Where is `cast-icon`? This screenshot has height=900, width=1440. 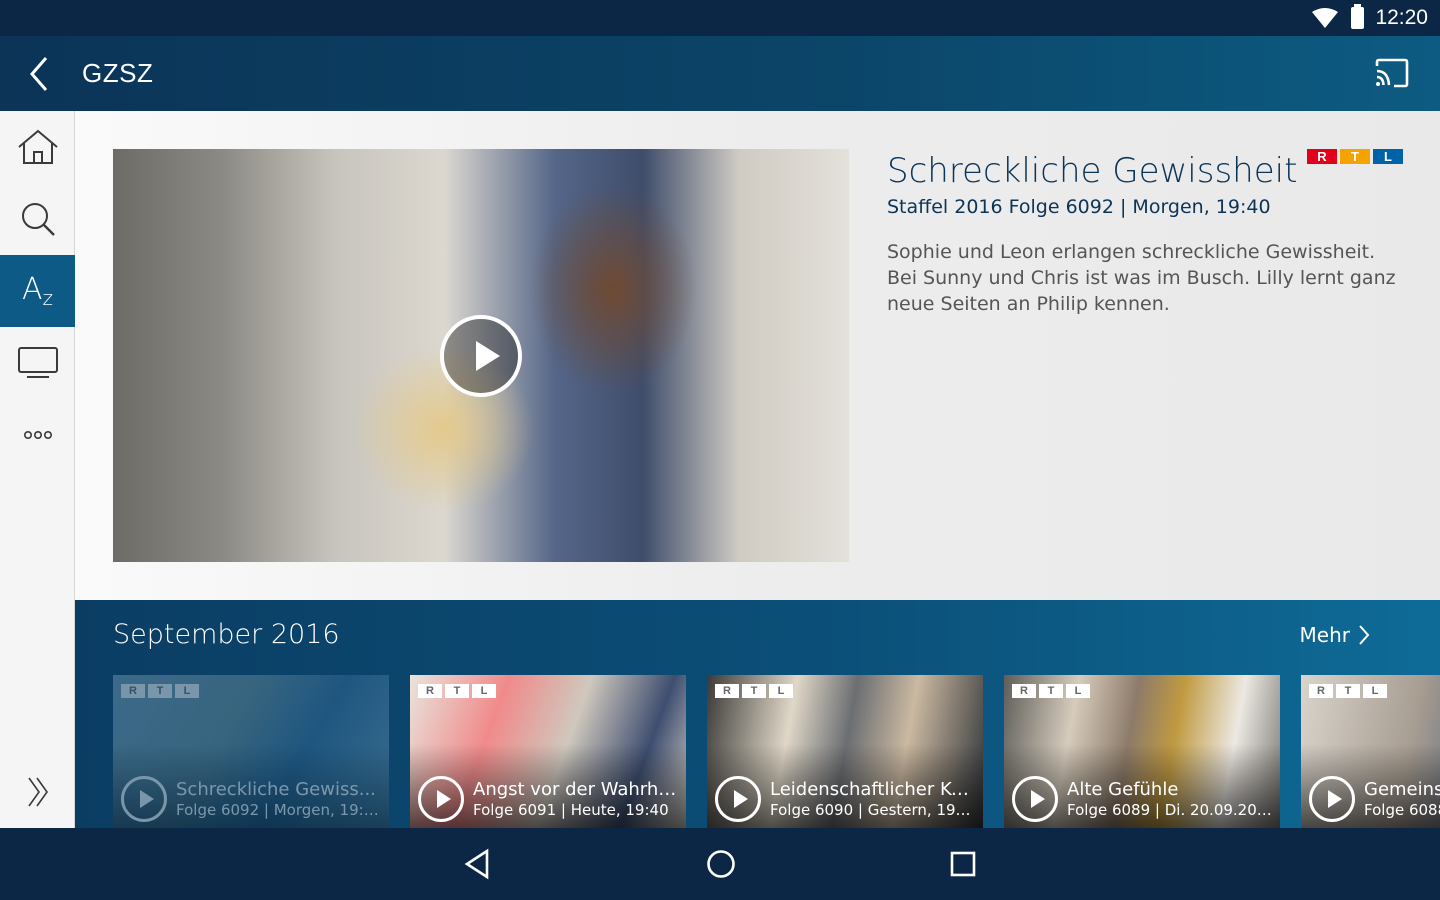
cast-icon is located at coordinates (1392, 73).